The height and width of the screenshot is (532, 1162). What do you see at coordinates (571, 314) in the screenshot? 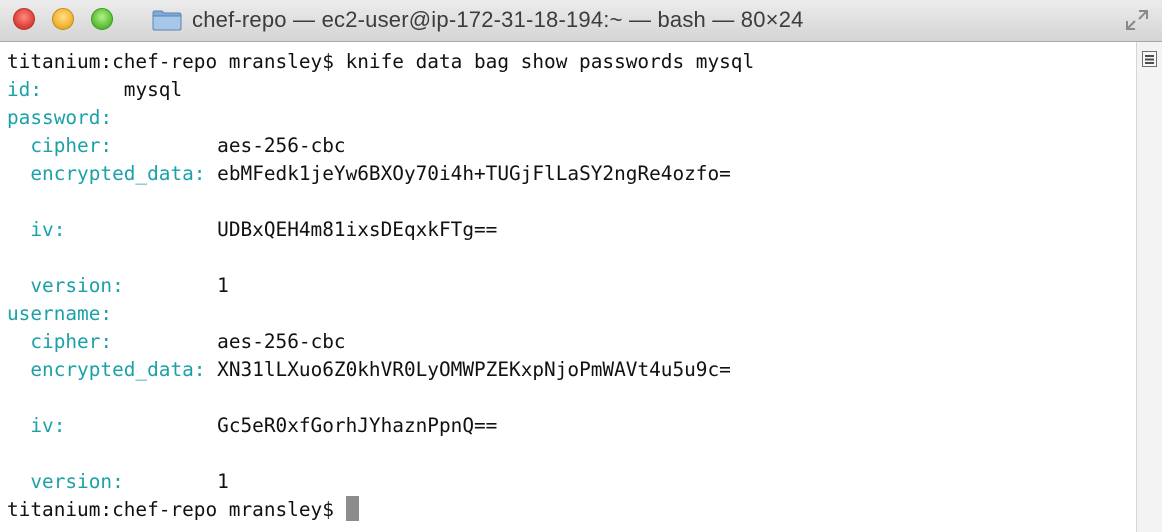
I see `terminal-line: username:` at bounding box center [571, 314].